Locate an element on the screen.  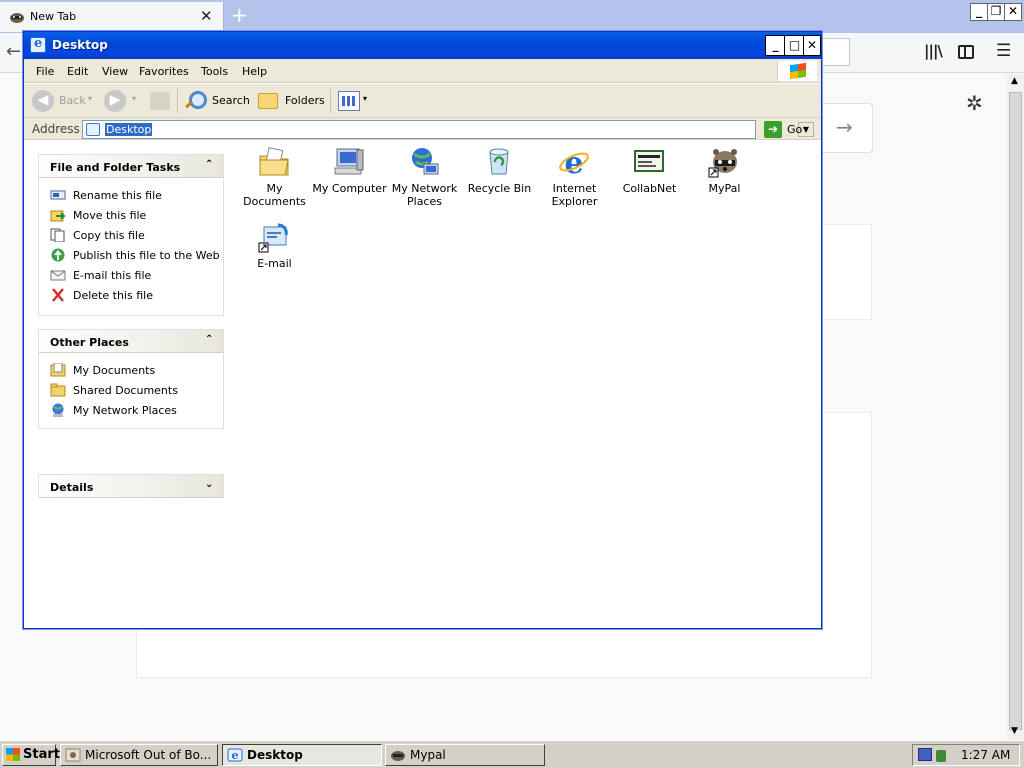
desktop-icon-label: Recycle Bin is located at coordinates (499, 188).